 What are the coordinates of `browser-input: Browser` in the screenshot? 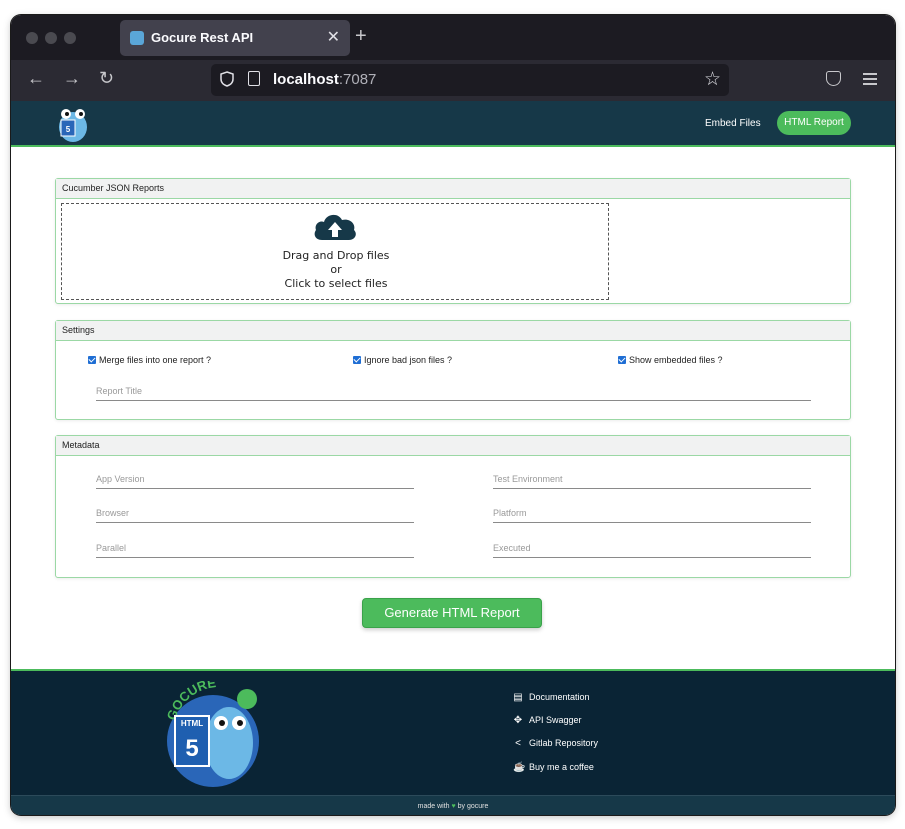 It's located at (255, 515).